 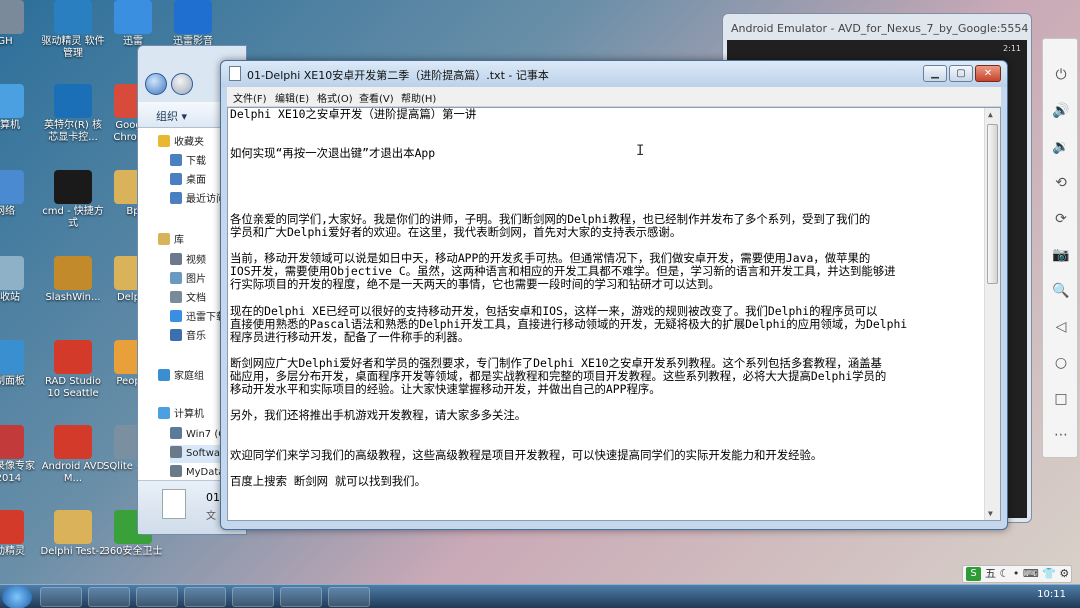 I want to click on forward-button, so click(x=182, y=84).